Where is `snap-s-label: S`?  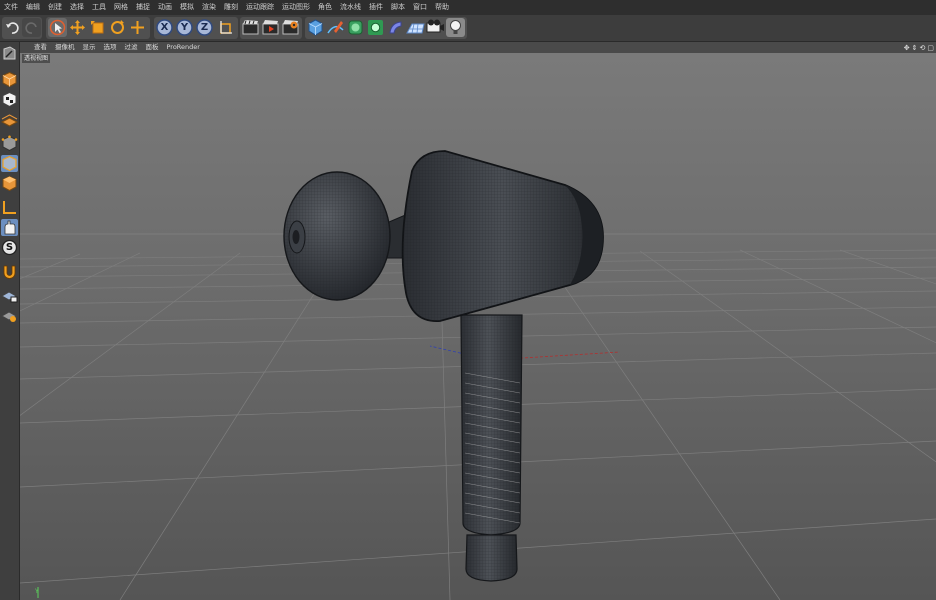 snap-s-label: S is located at coordinates (9, 247).